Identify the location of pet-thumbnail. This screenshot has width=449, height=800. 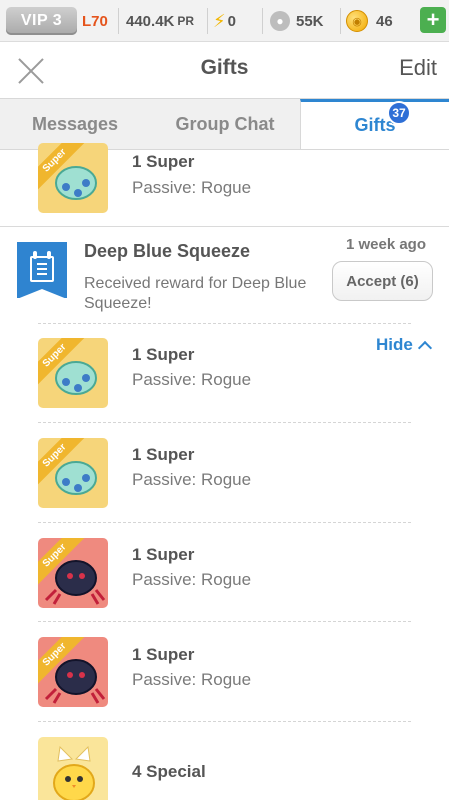
(73, 768).